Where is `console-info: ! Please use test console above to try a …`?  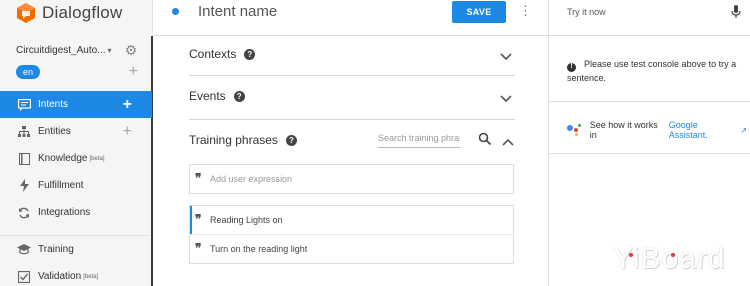
console-info: ! Please use test console above to try a … is located at coordinates (656, 71).